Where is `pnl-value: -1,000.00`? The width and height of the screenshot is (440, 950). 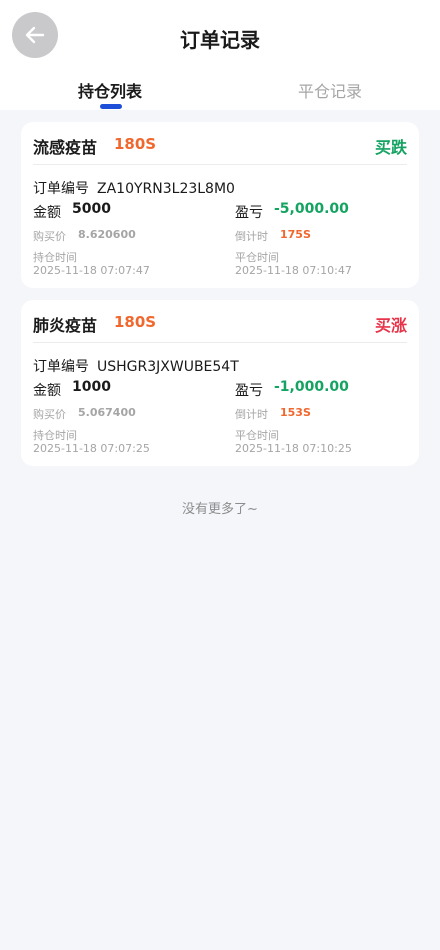 pnl-value: -1,000.00 is located at coordinates (311, 387).